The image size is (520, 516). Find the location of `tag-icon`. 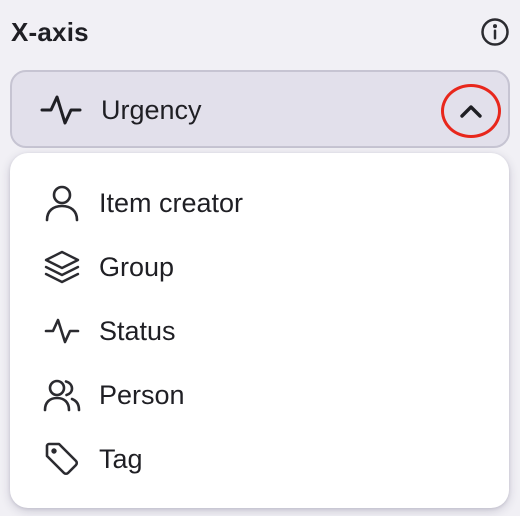

tag-icon is located at coordinates (62, 459).